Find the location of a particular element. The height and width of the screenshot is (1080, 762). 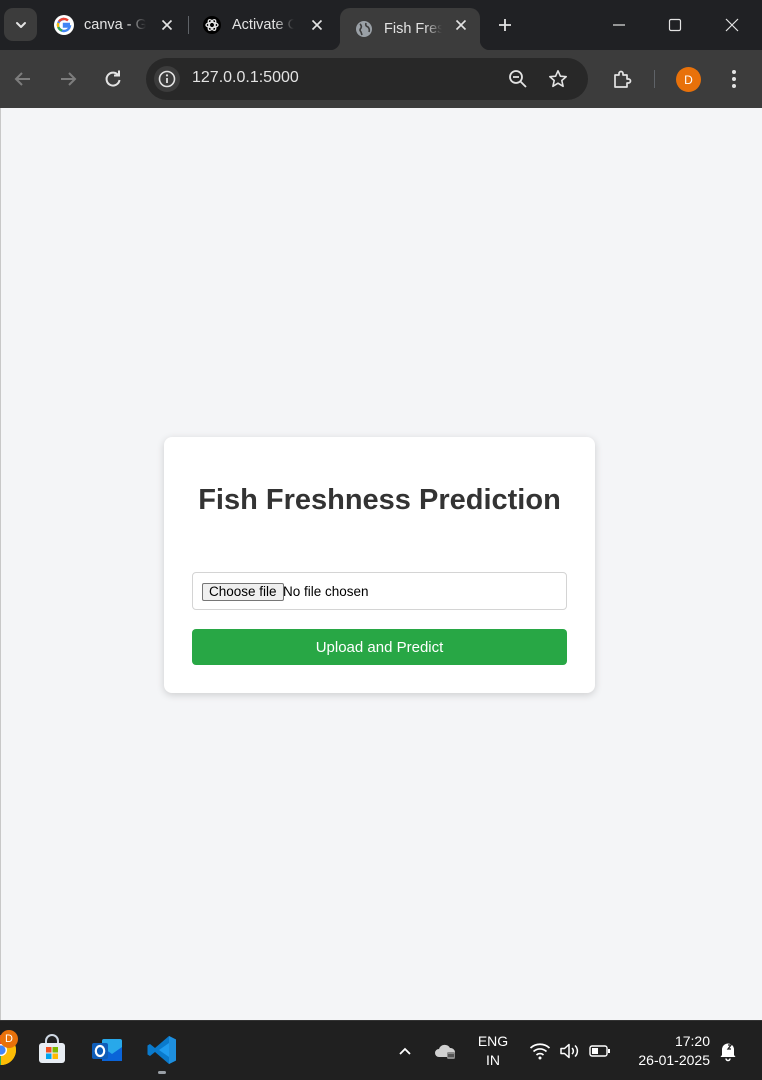

extensions-button is located at coordinates (622, 79).